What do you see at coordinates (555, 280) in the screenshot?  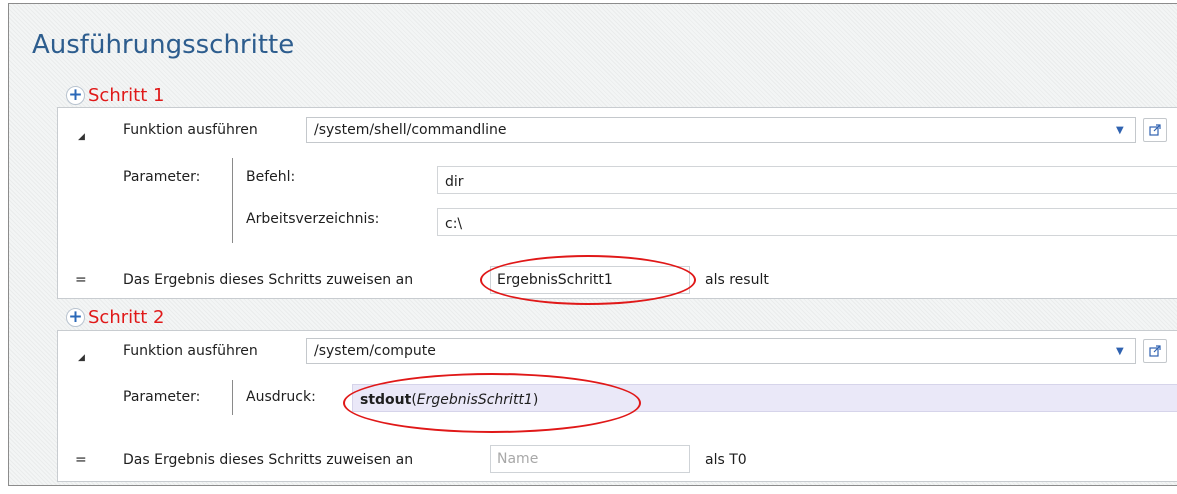 I see `result-variable-value: ErgebnisSchritt1` at bounding box center [555, 280].